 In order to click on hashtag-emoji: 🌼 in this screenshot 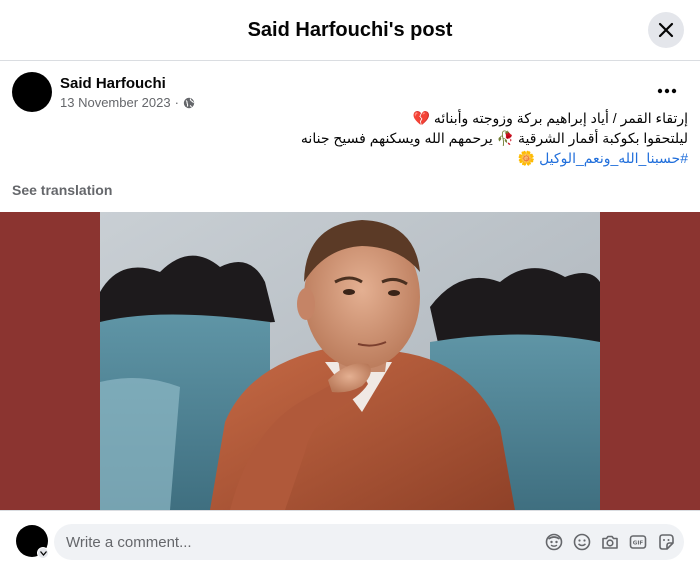, I will do `click(526, 158)`.